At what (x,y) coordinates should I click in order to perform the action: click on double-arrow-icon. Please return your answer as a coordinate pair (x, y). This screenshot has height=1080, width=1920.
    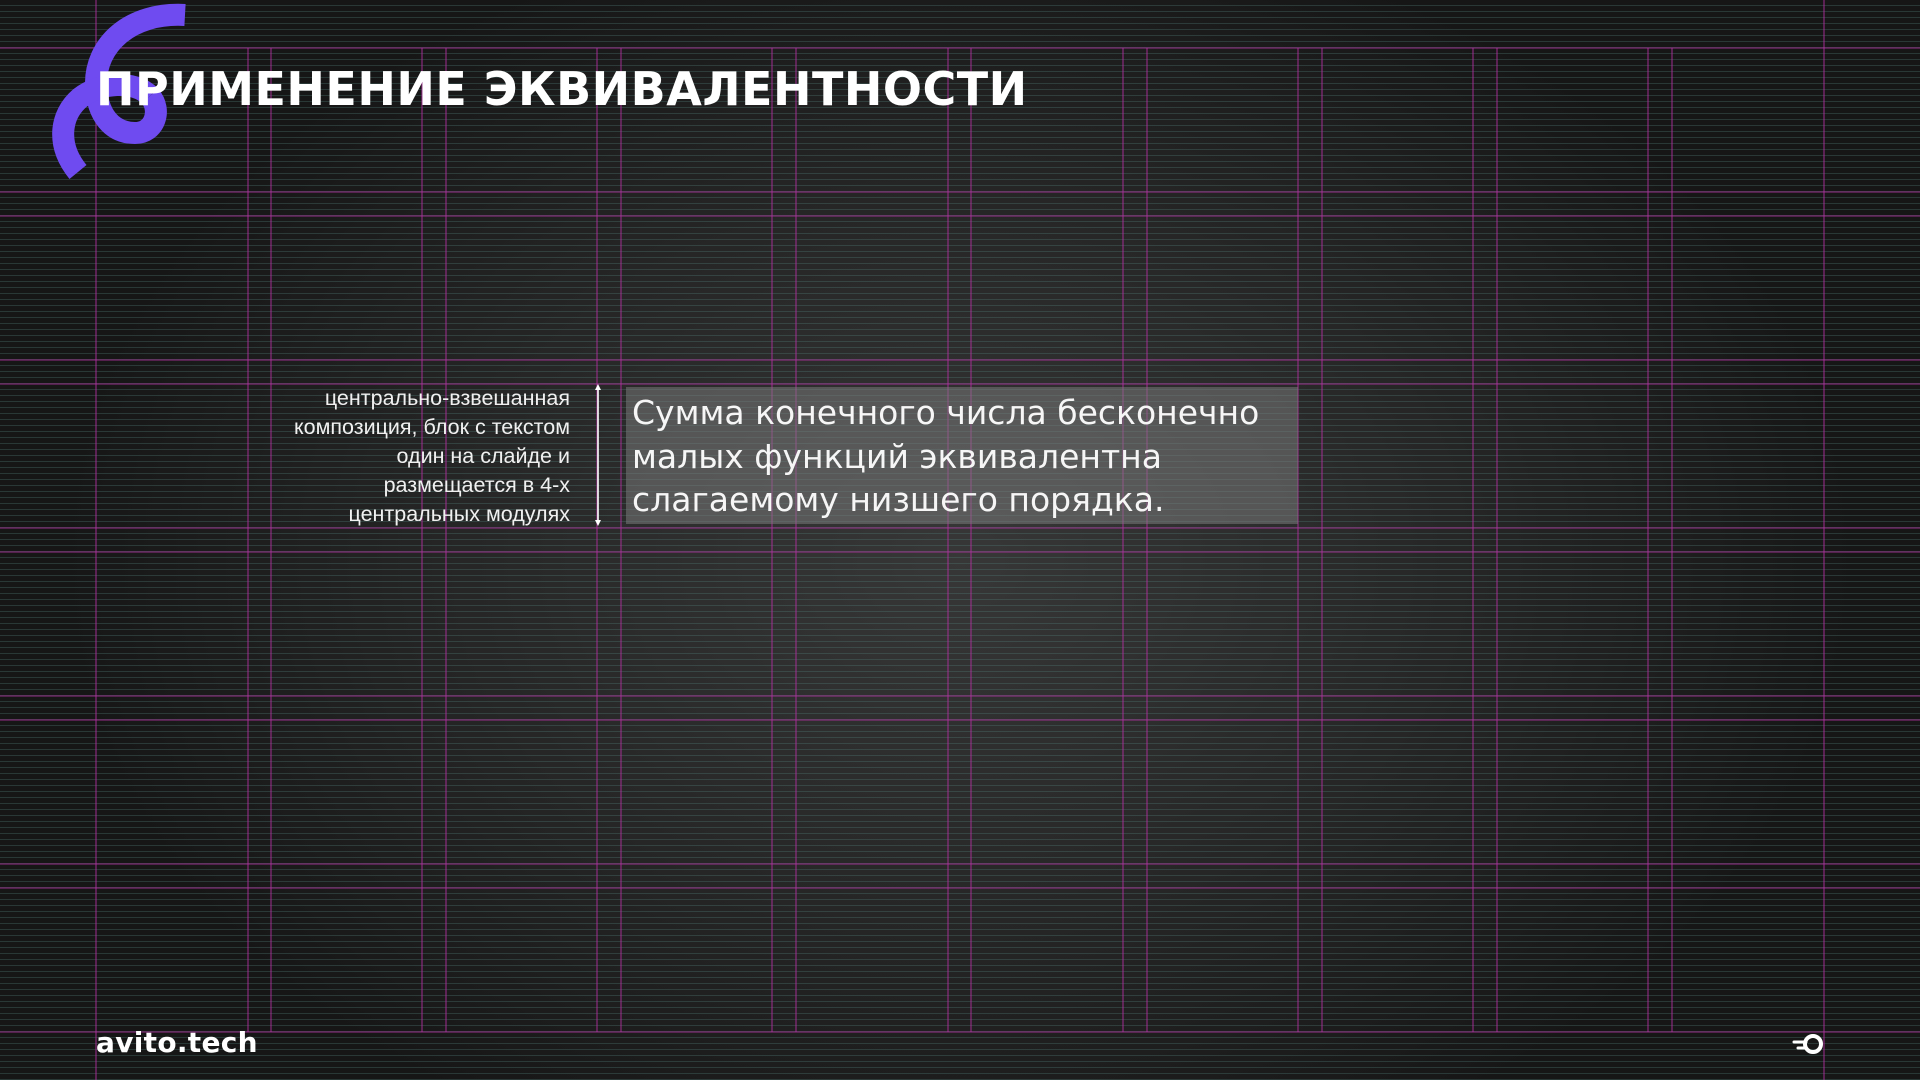
    Looking at the image, I should click on (598, 455).